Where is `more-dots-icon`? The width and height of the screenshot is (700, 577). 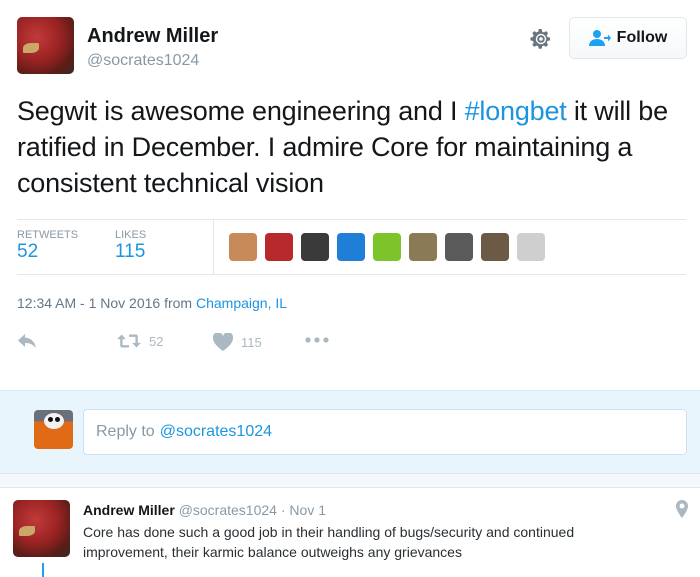
more-dots-icon is located at coordinates (317, 340).